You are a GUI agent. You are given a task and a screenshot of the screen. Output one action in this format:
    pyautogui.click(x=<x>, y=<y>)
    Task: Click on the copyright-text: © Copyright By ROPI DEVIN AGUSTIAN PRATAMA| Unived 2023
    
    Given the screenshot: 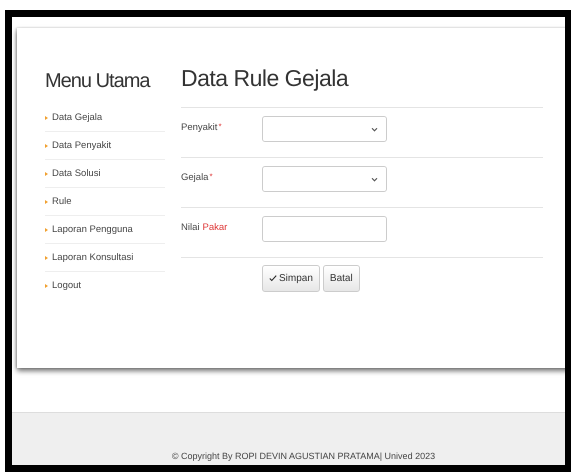 What is the action you would take?
    pyautogui.click(x=304, y=456)
    